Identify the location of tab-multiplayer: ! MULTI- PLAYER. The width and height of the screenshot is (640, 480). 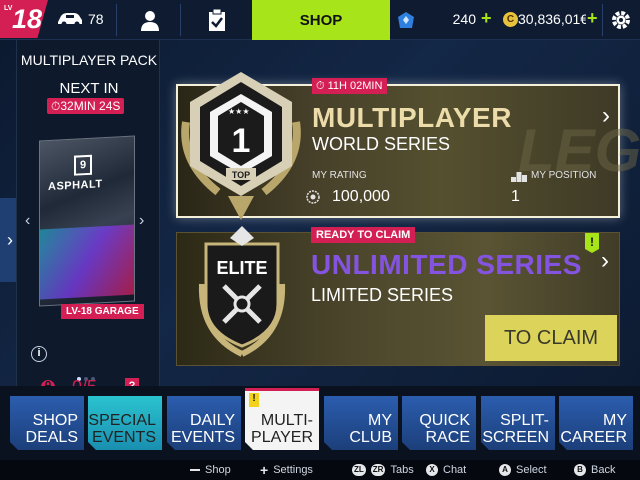
(282, 419).